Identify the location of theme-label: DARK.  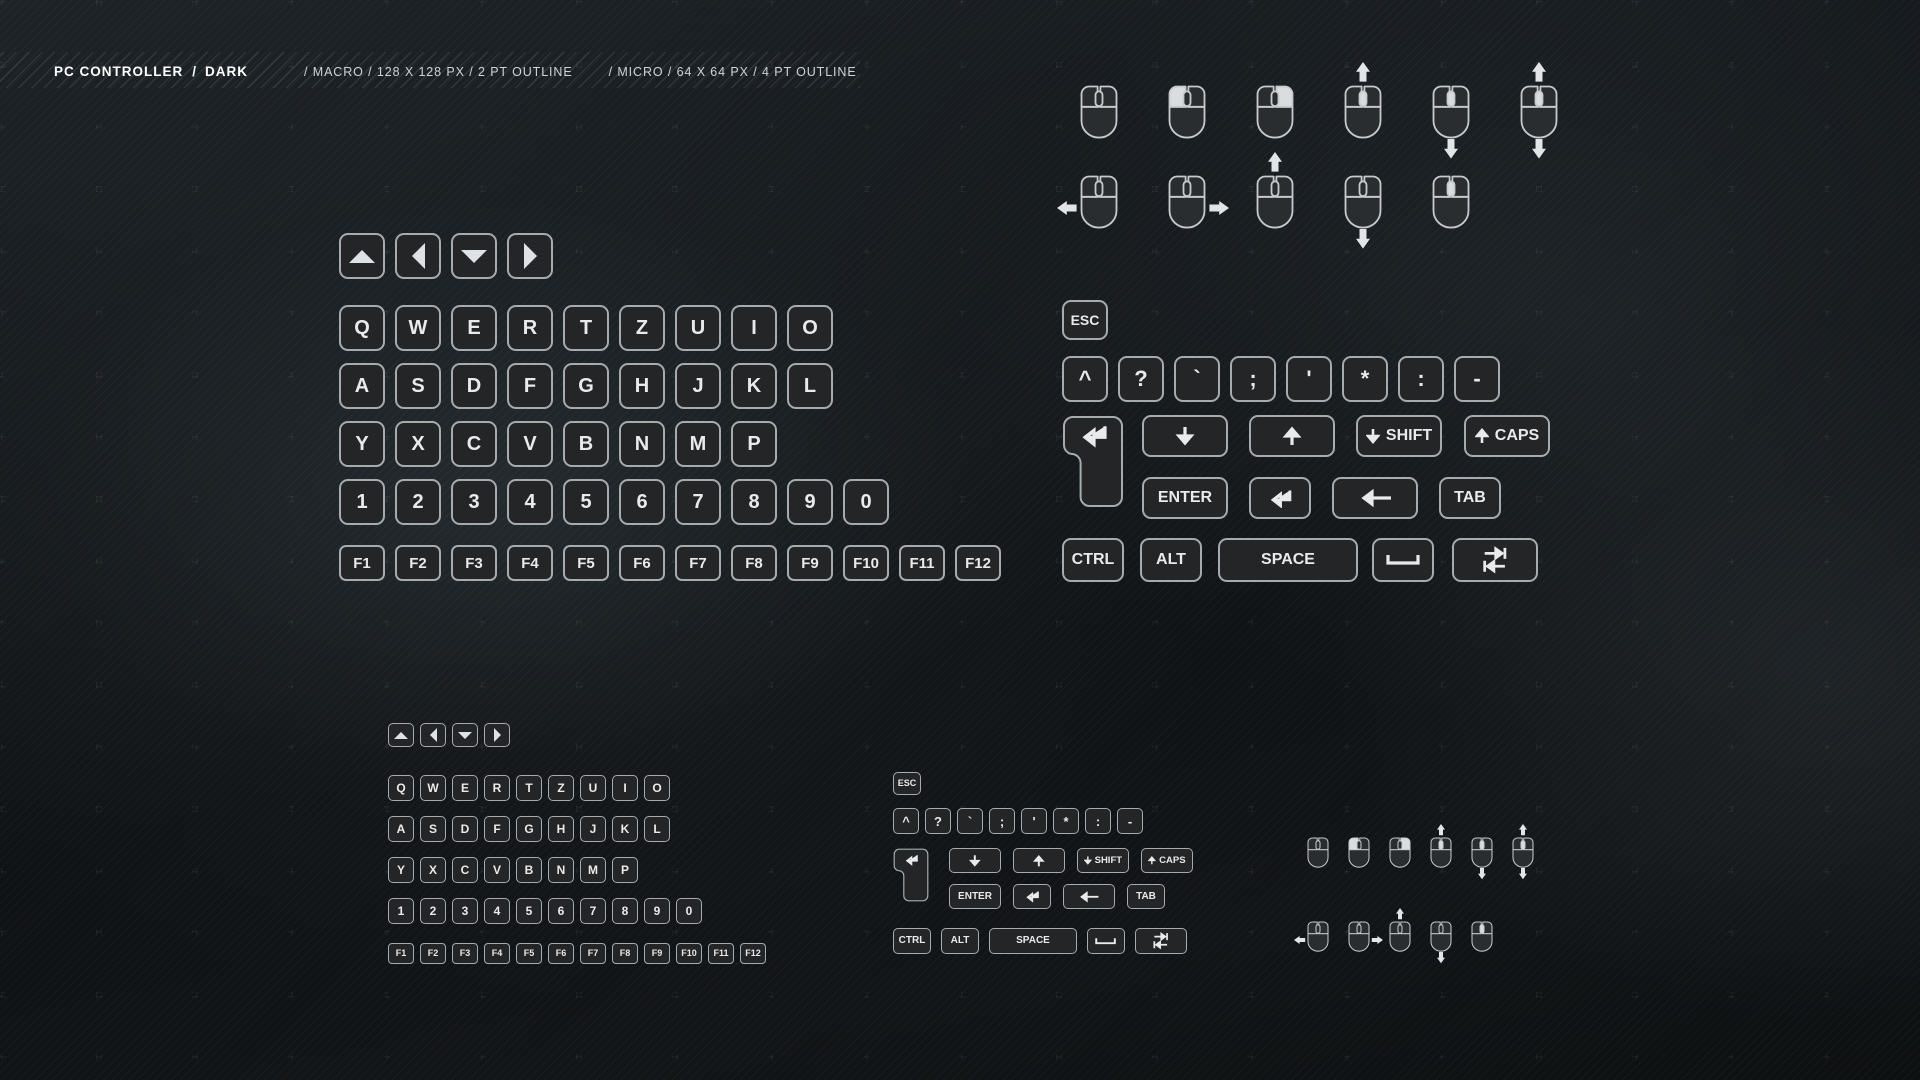
(227, 71).